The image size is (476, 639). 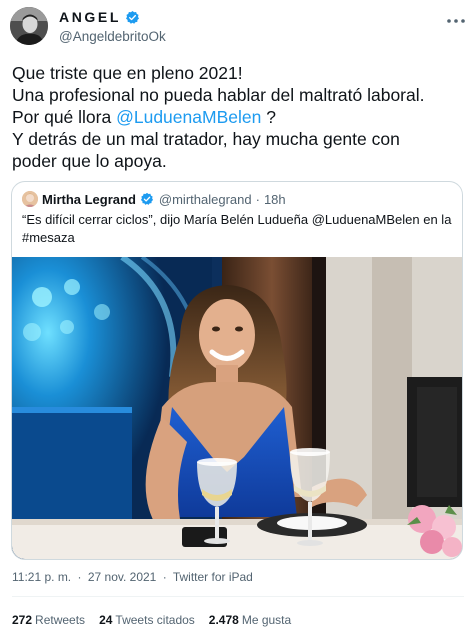 What do you see at coordinates (155, 620) in the screenshot?
I see `quote-tweets-label: Tweets citados` at bounding box center [155, 620].